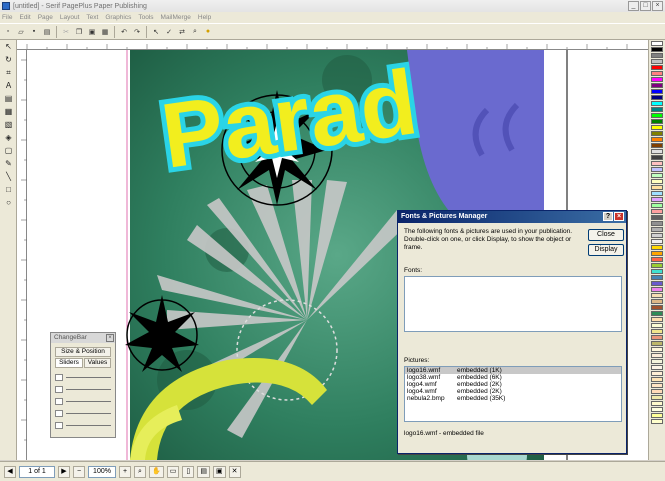 Image resolution: width=665 pixels, height=481 pixels. What do you see at coordinates (176, 17) in the screenshot?
I see `menu-mailmerge: MailMerge` at bounding box center [176, 17].